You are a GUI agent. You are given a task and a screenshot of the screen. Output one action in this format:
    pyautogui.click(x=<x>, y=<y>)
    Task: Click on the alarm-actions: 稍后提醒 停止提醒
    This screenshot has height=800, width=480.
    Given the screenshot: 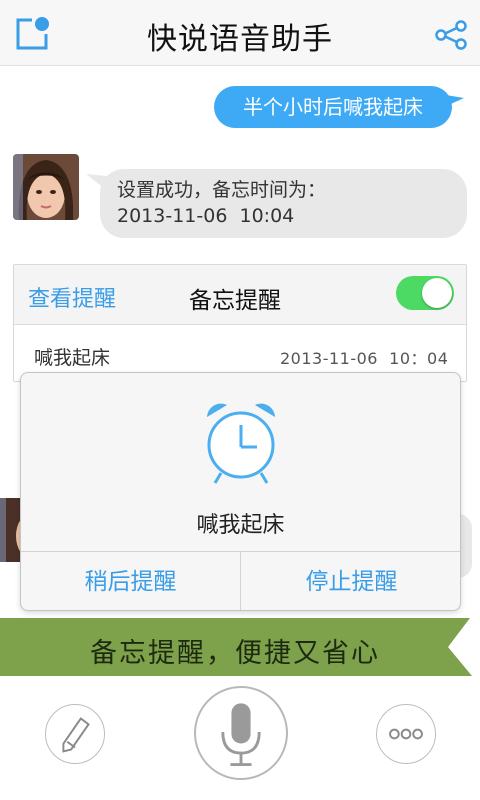 What is the action you would take?
    pyautogui.click(x=240, y=580)
    